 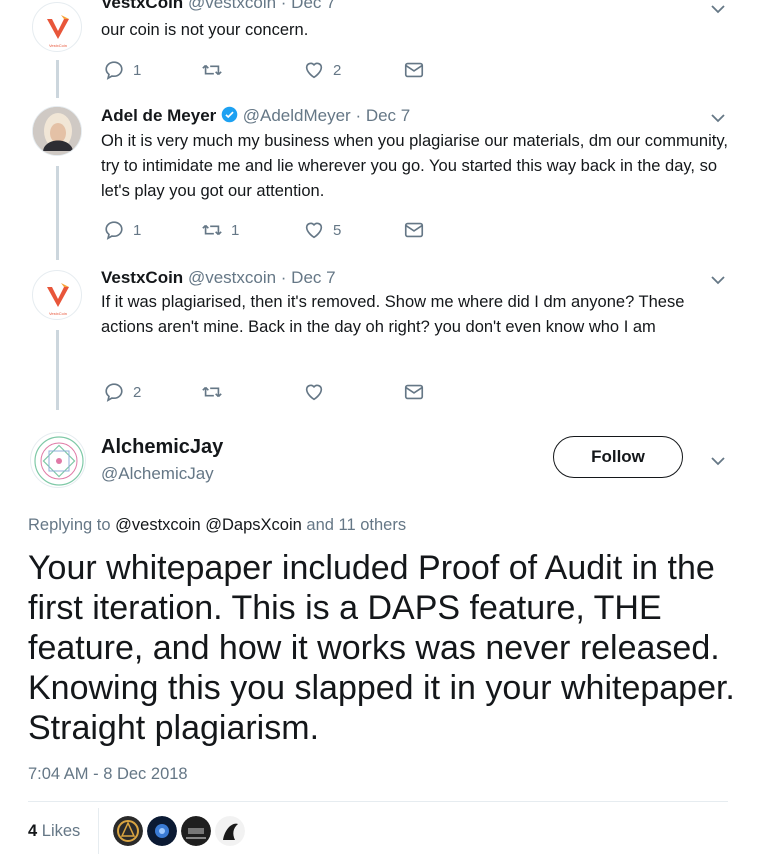 I want to click on retweet-count: 1, so click(x=235, y=230).